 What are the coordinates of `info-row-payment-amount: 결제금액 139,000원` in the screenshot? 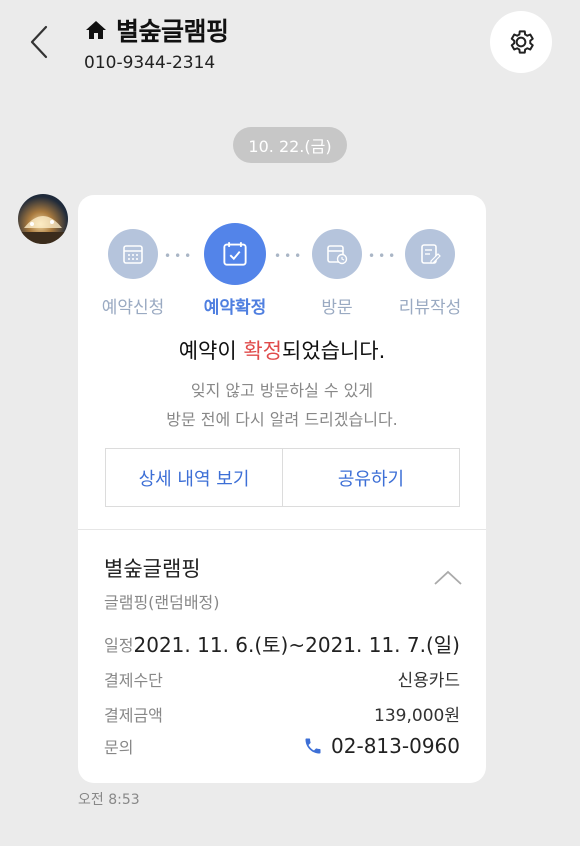 It's located at (282, 714).